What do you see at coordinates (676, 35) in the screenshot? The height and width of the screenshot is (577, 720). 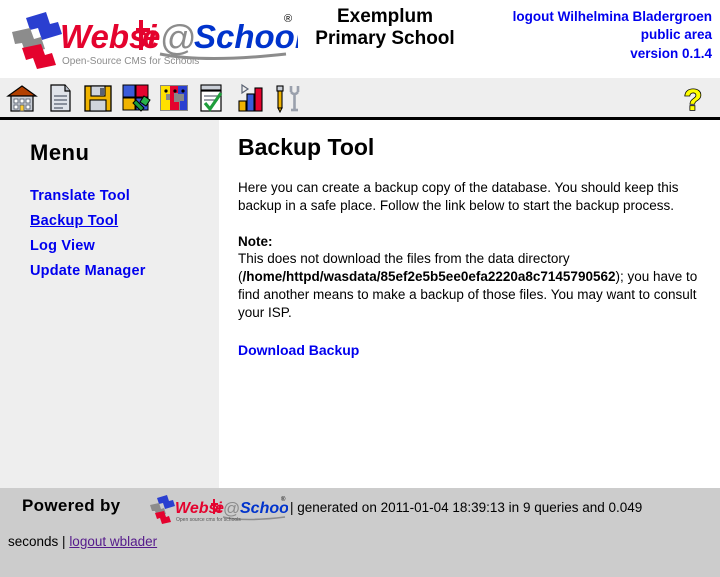 I see `area-label: public area` at bounding box center [676, 35].